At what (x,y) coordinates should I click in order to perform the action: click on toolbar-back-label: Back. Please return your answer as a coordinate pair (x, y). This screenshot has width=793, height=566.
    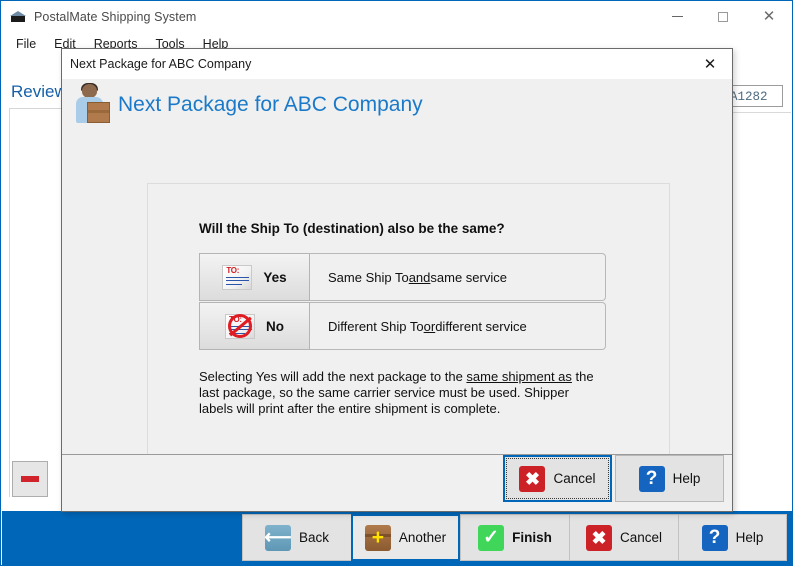
    Looking at the image, I should click on (313, 537).